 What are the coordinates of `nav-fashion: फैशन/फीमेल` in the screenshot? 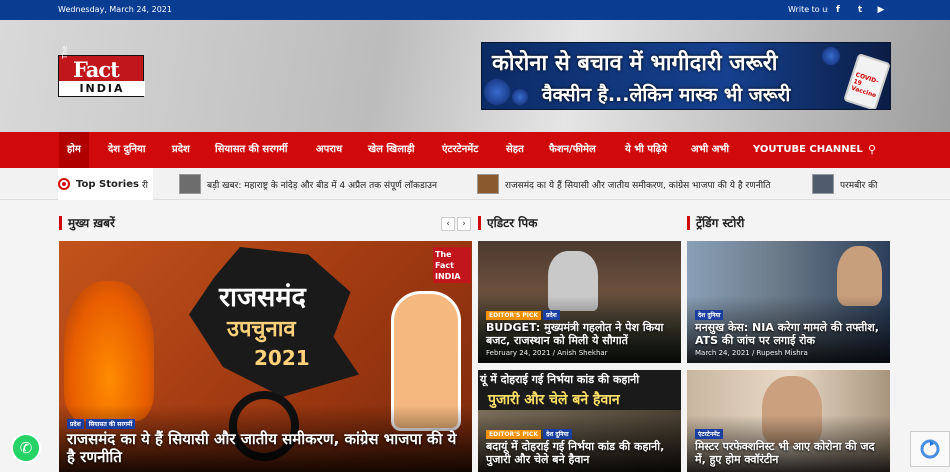 It's located at (572, 150).